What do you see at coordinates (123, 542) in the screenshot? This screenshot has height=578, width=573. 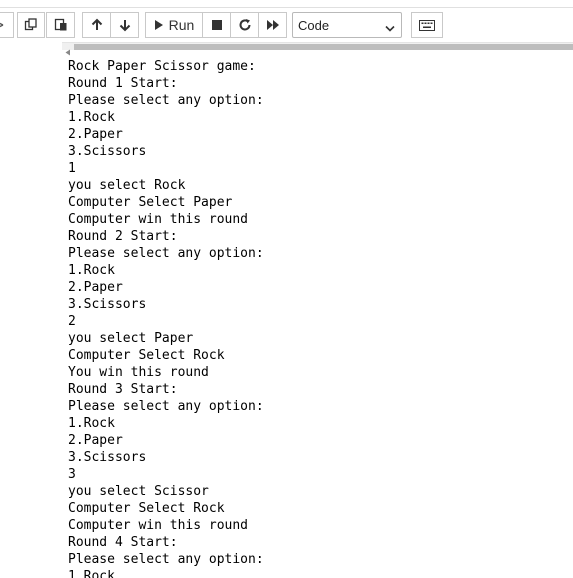 I see `output-line: Round 4 Start:` at bounding box center [123, 542].